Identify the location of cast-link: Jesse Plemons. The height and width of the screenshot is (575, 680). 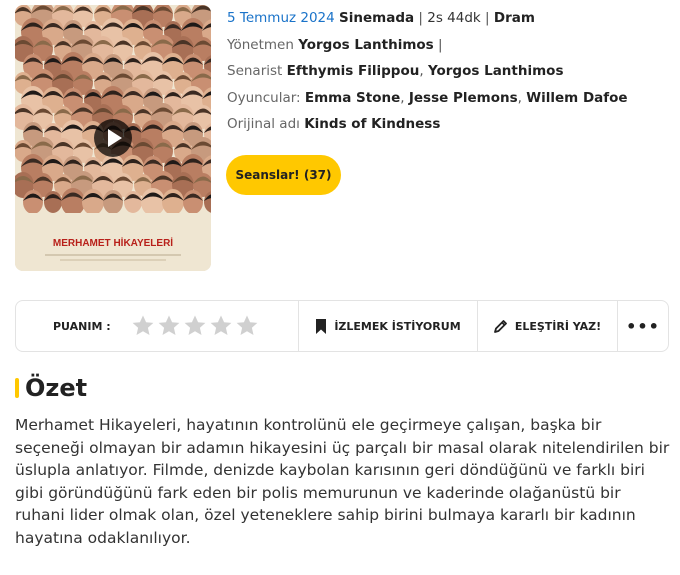
(463, 98).